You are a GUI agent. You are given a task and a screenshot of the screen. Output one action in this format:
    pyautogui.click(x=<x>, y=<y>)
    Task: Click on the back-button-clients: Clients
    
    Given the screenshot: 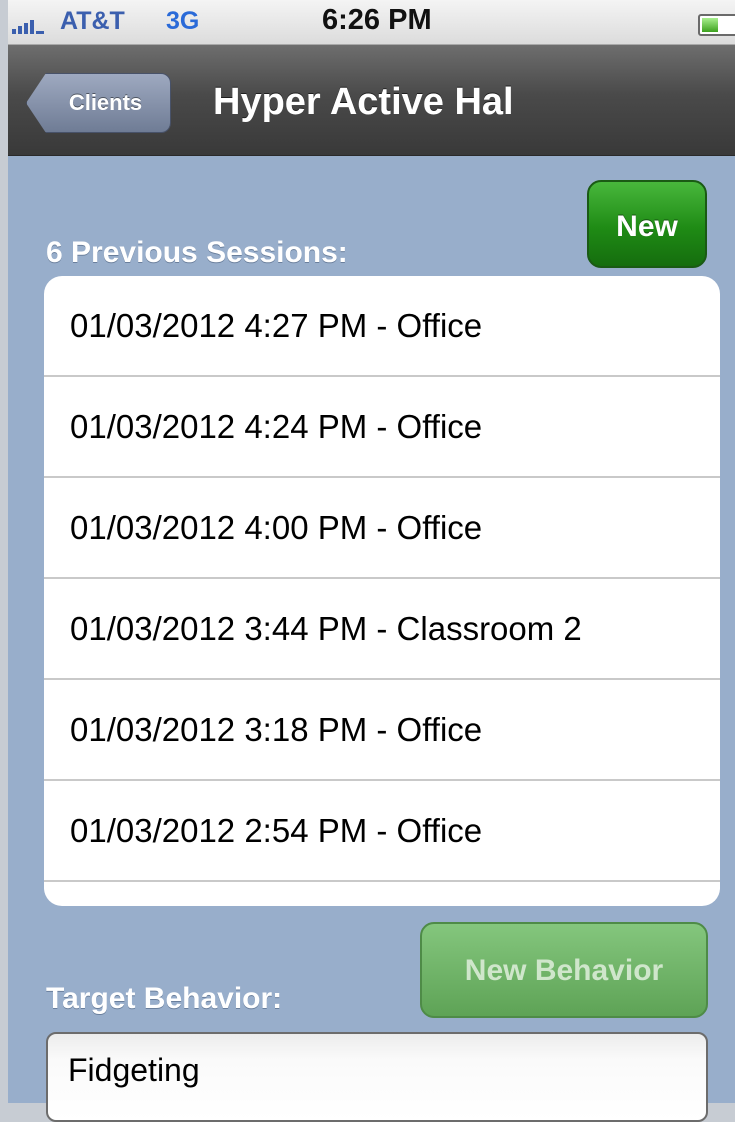 What is the action you would take?
    pyautogui.click(x=98, y=103)
    